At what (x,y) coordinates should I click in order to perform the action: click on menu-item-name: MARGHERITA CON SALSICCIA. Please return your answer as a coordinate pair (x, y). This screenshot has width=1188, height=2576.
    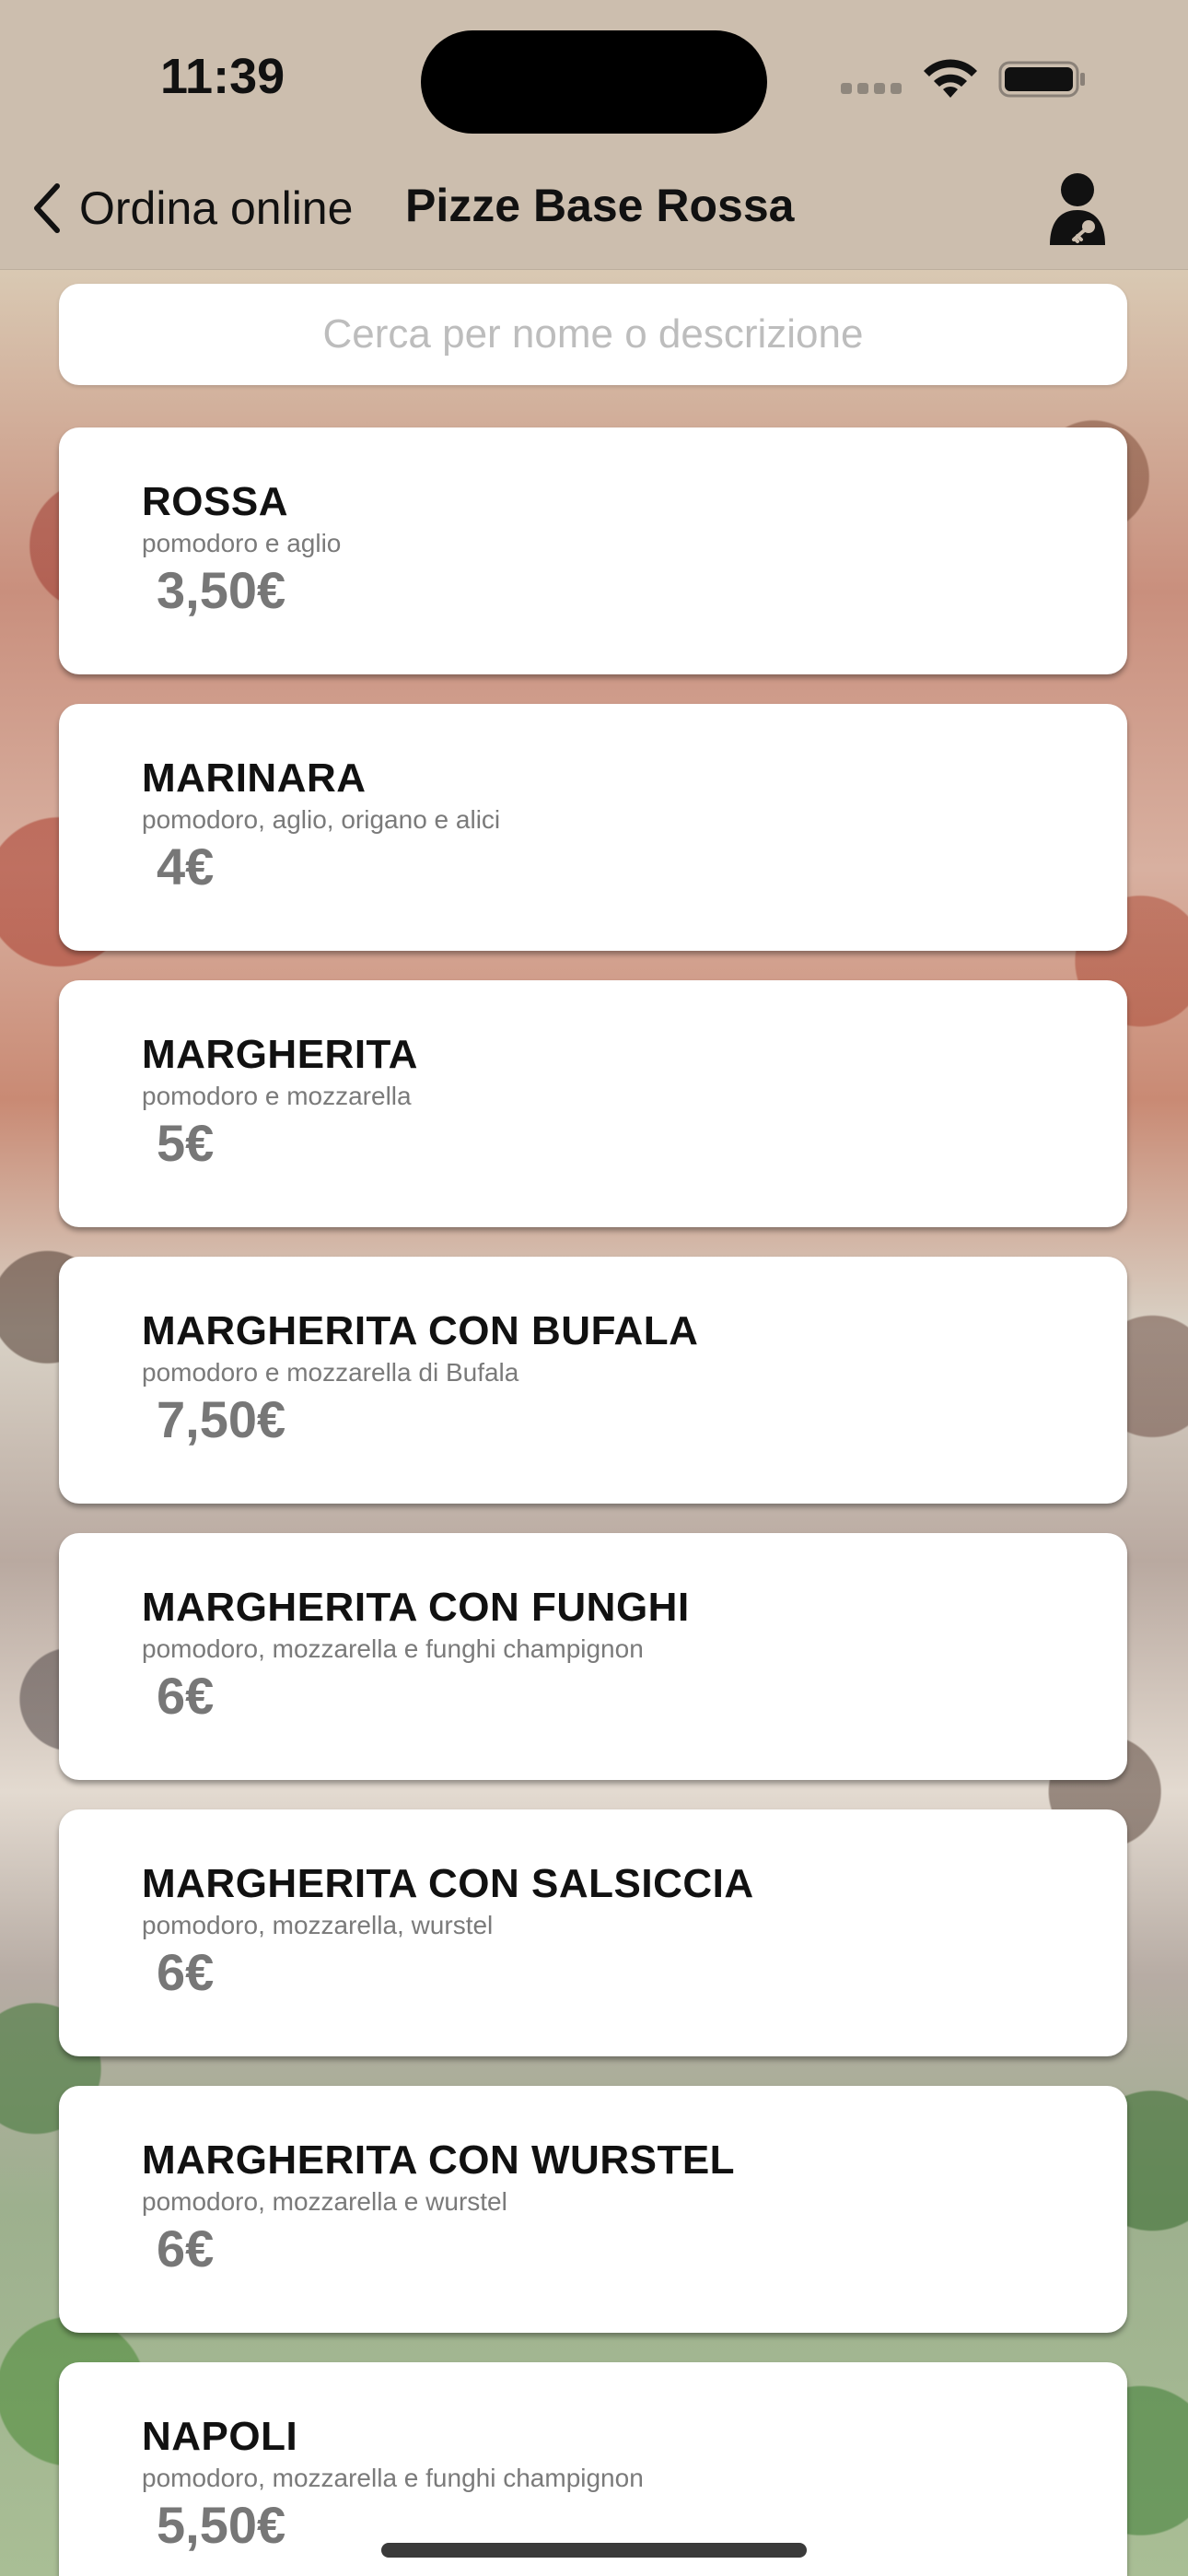
    Looking at the image, I should click on (448, 1883).